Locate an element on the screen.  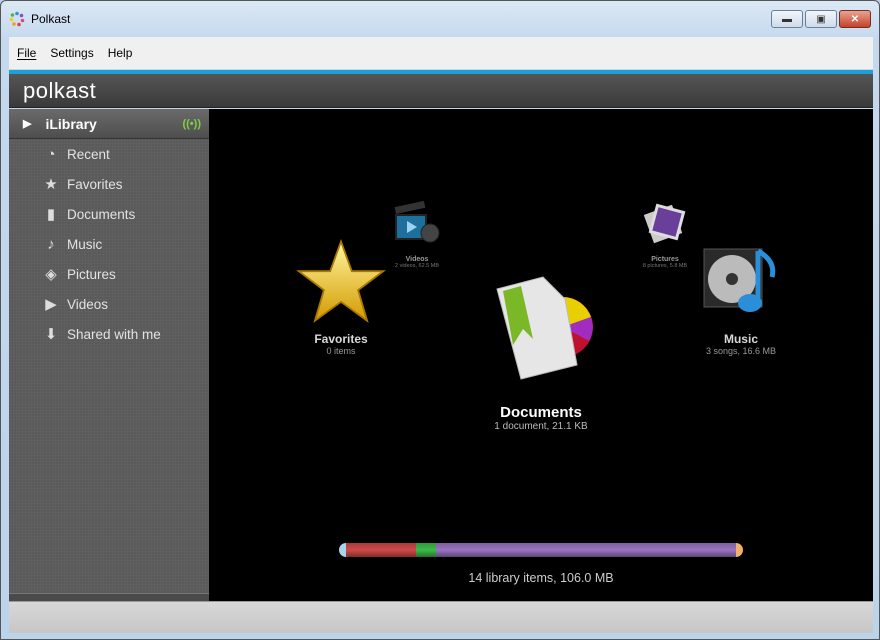
close-icon: ✕ is located at coordinates (855, 19).